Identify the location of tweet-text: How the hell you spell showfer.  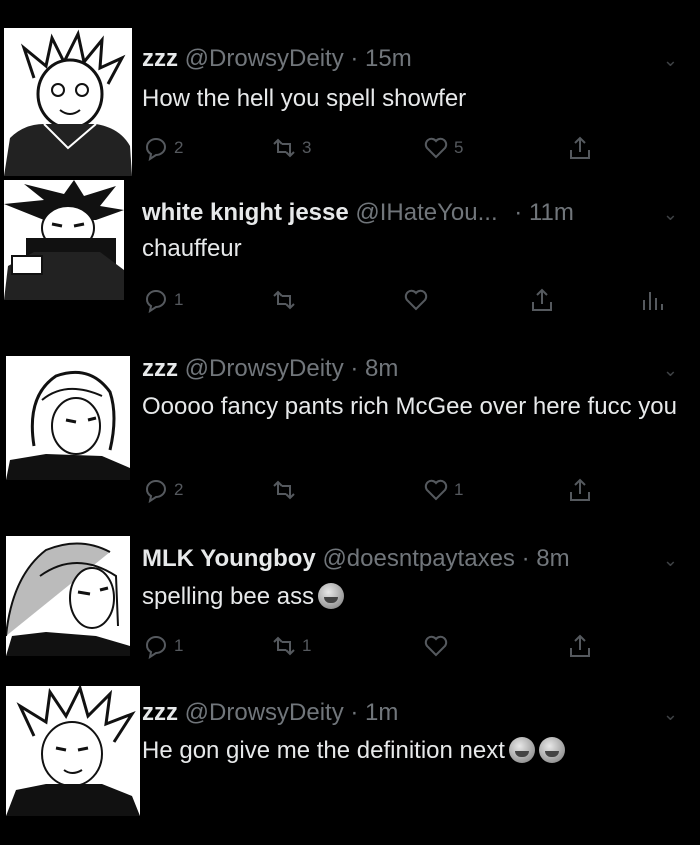
(304, 98).